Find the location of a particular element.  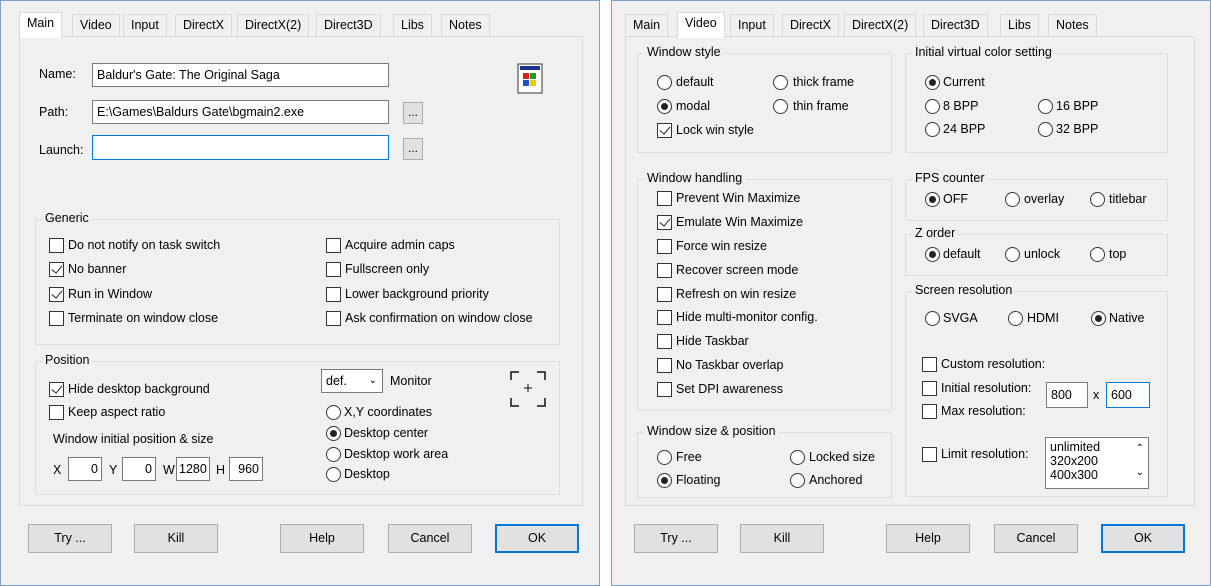

style-default-label: default is located at coordinates (695, 82).